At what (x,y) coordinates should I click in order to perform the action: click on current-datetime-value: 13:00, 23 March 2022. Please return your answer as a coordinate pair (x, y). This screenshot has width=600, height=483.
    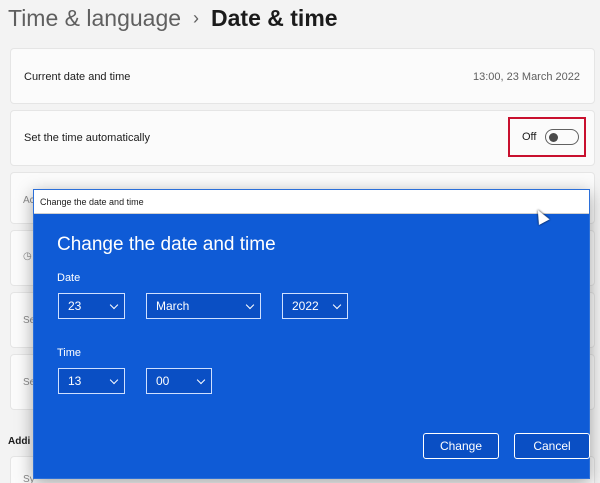
    Looking at the image, I should click on (526, 77).